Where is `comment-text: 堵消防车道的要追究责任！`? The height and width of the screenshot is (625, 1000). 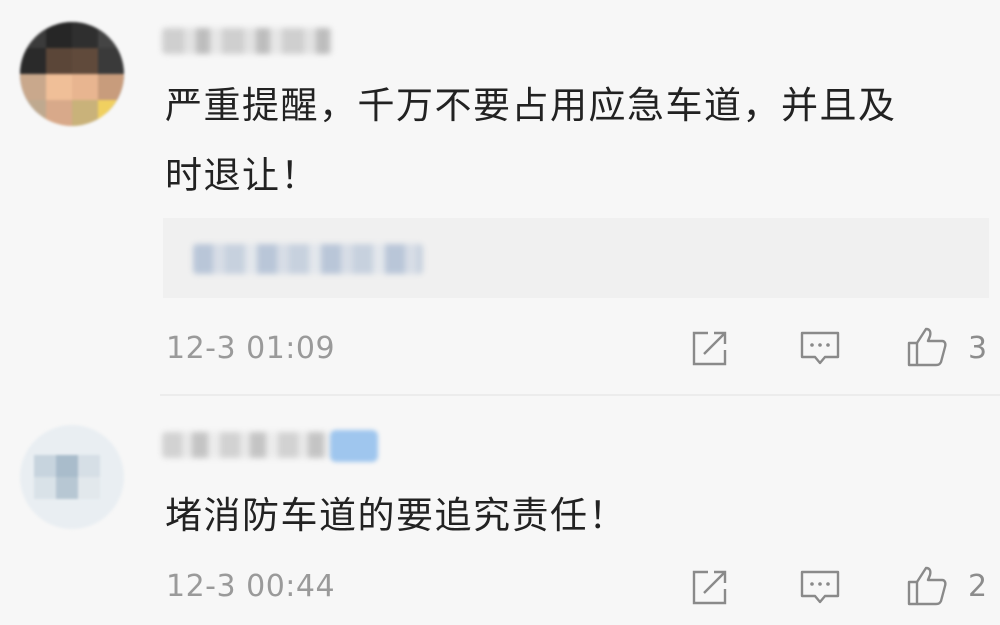 comment-text: 堵消防车道的要追究责任！ is located at coordinates (575, 516).